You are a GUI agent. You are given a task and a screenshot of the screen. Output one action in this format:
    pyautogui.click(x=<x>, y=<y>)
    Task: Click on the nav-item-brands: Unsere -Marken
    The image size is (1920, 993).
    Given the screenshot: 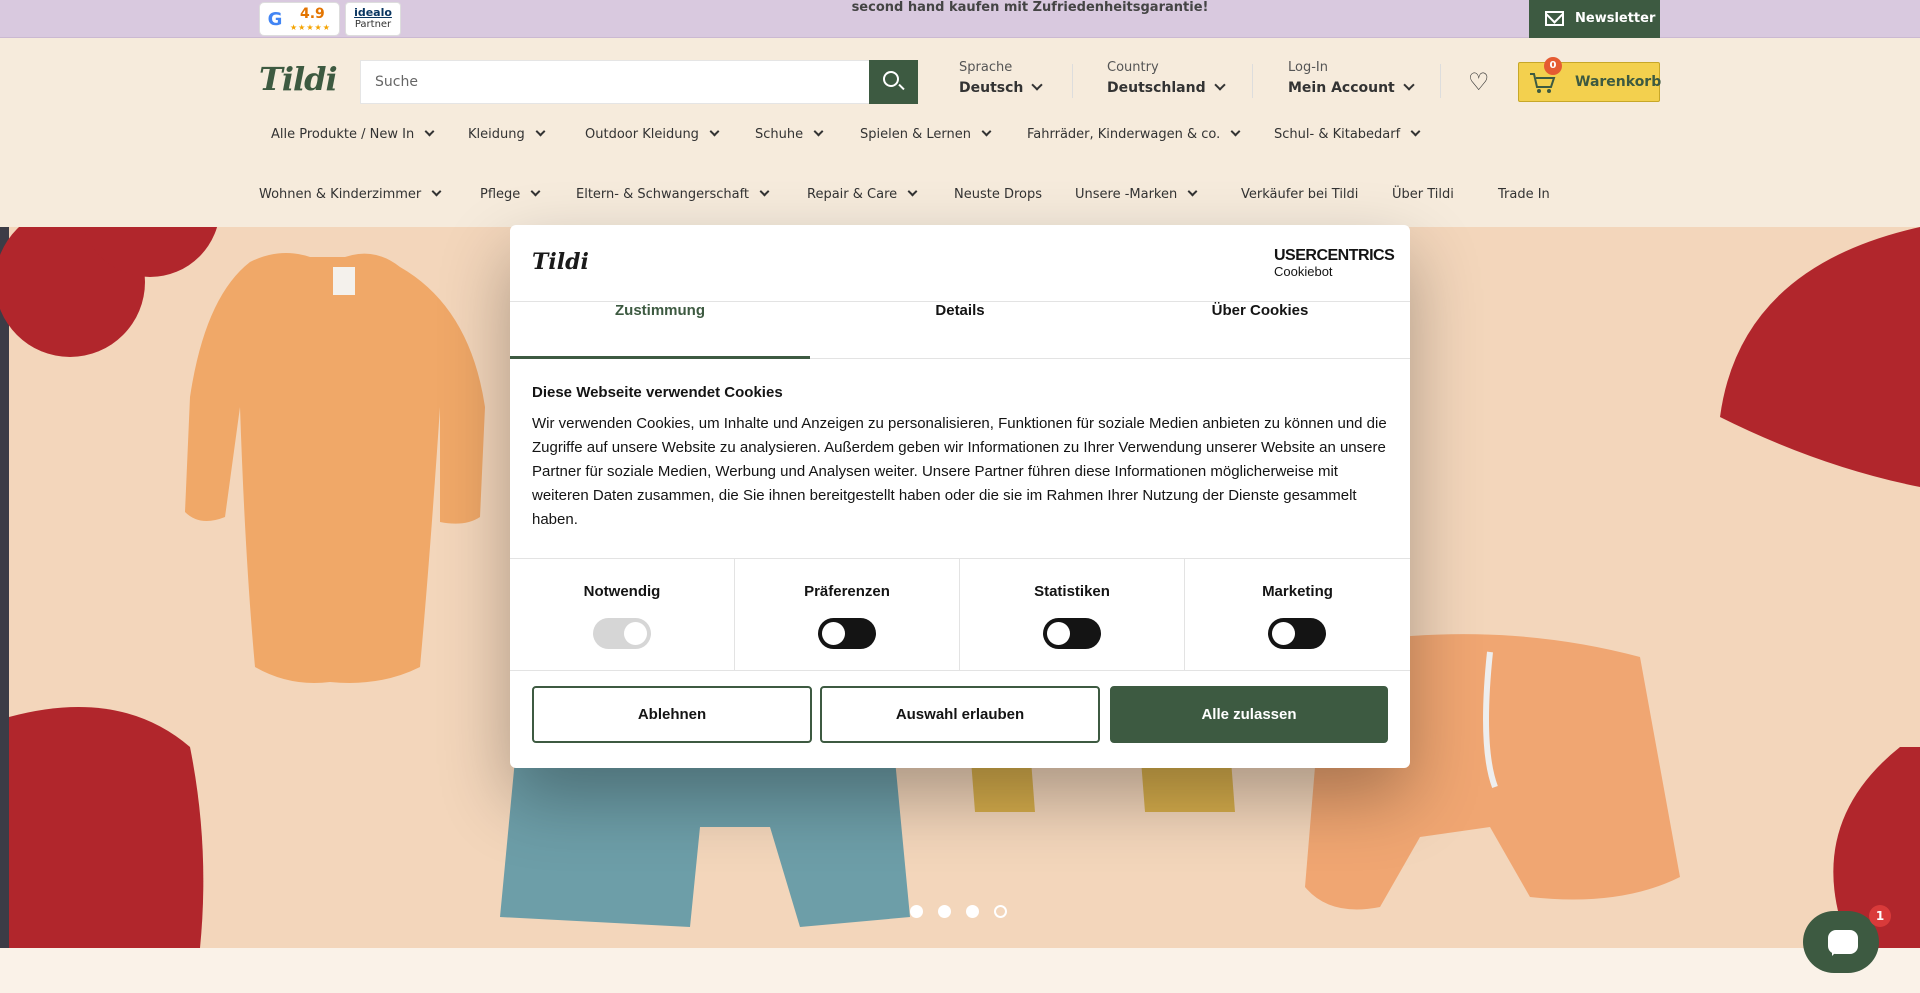 What is the action you would take?
    pyautogui.click(x=1136, y=194)
    